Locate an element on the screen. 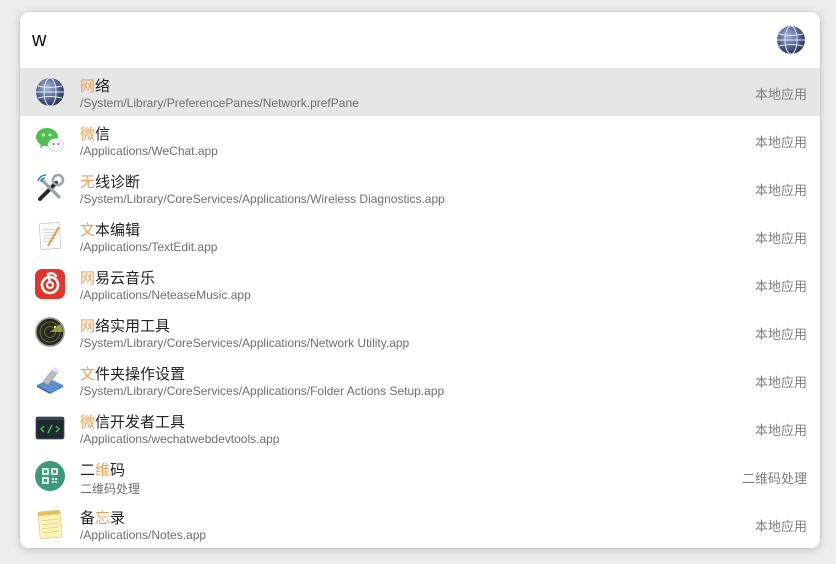  result-title: 文件夹操作设置 is located at coordinates (133, 374).